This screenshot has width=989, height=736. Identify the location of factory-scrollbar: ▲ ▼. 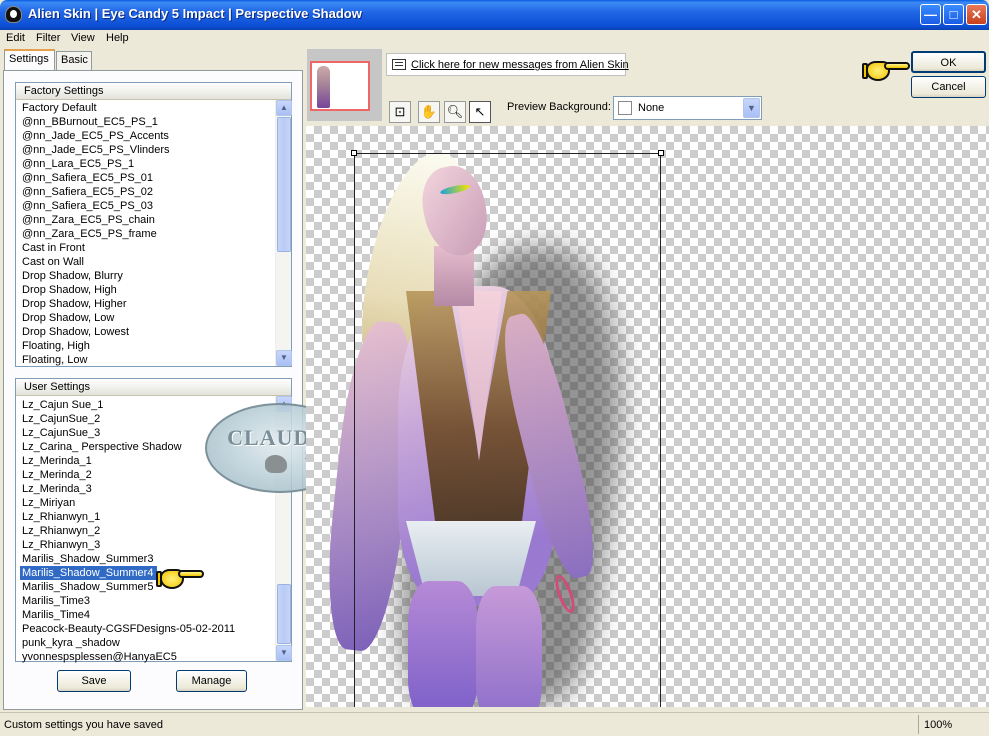
(283, 233).